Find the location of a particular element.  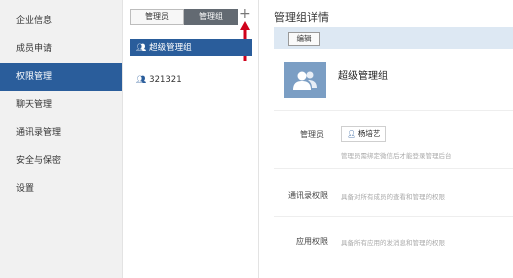

group-label: 超级管理组 is located at coordinates (170, 48).